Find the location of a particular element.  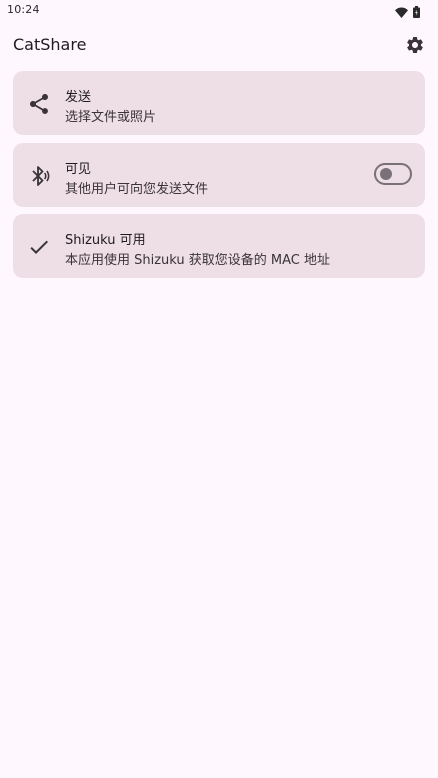

status-icons is located at coordinates (407, 12).